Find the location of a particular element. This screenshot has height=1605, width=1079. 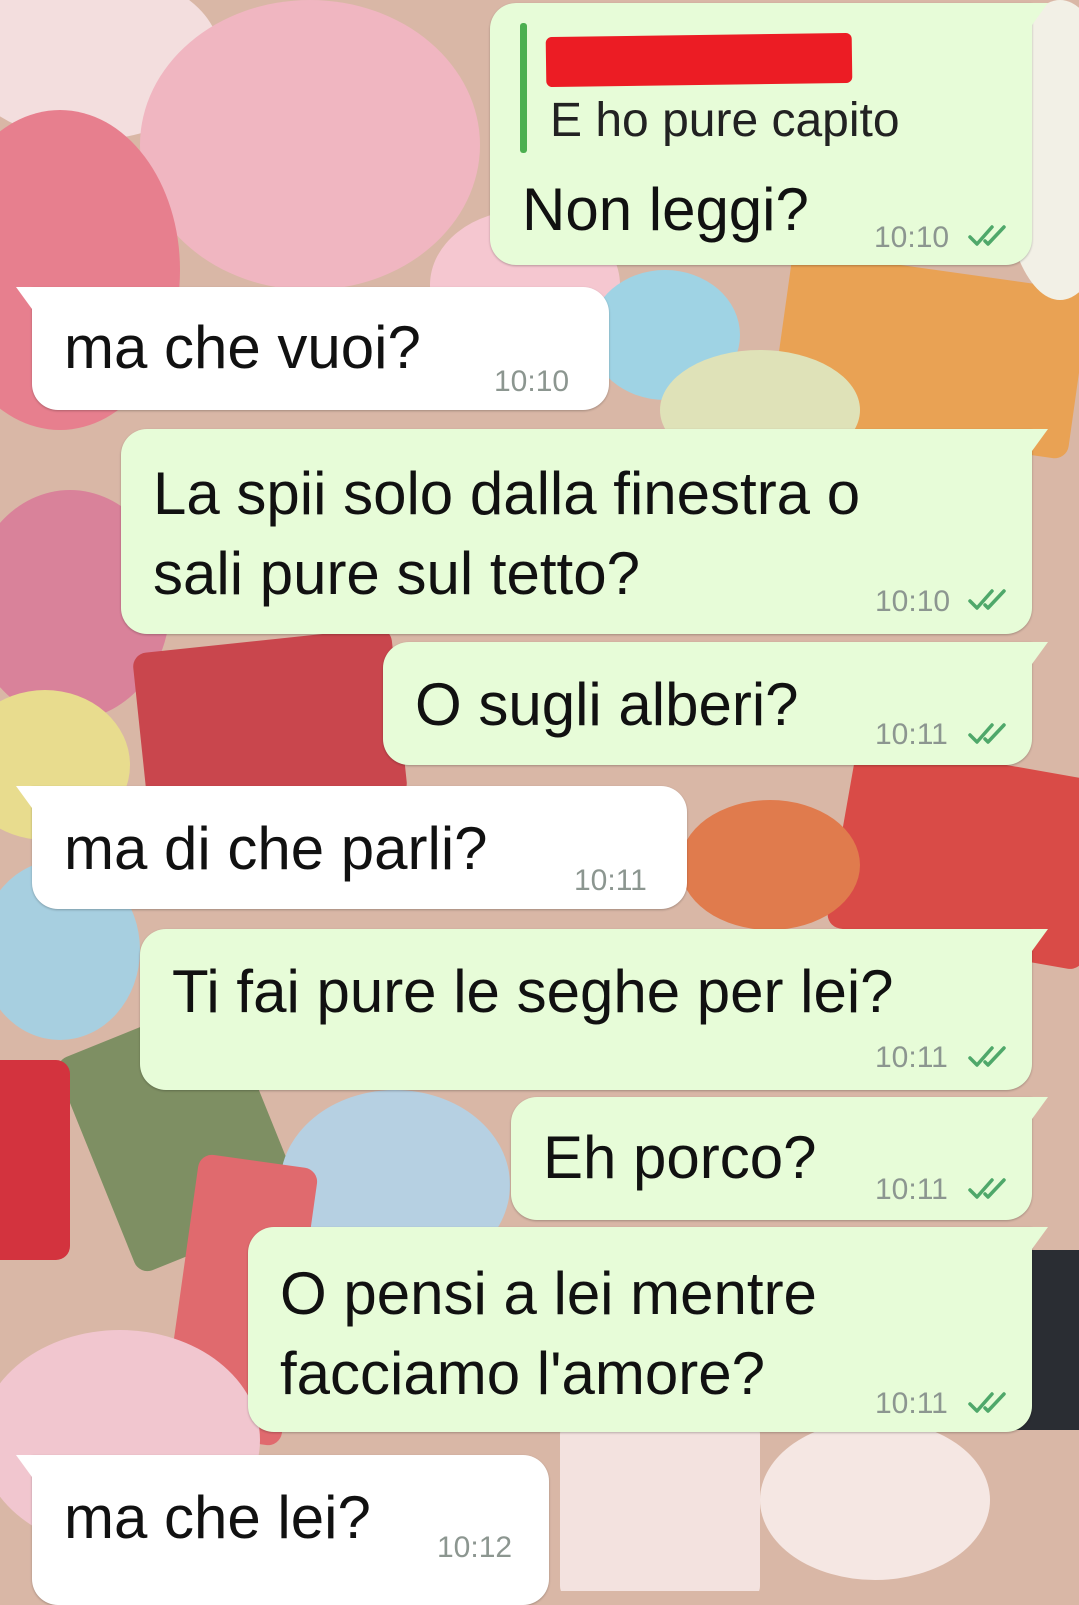

message-bubble-outgoing: E ho pure capito Non leggi? 10:10 is located at coordinates (769, 134).